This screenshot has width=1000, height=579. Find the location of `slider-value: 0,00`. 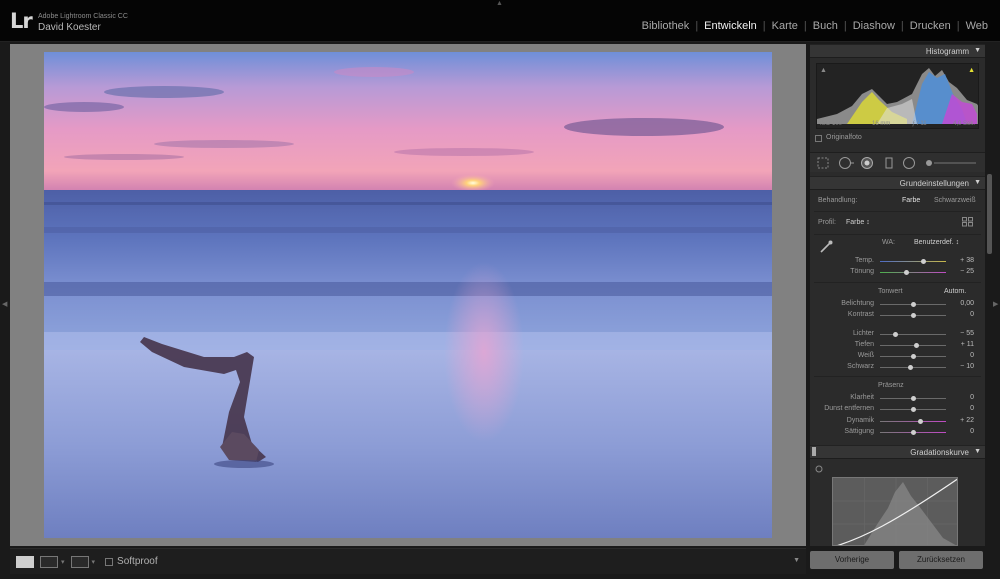

slider-value: 0,00 is located at coordinates (961, 303).